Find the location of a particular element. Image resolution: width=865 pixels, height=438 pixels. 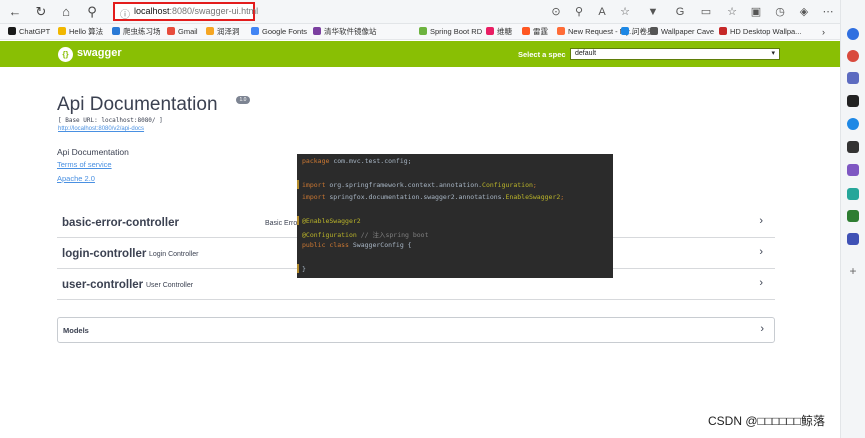

api-description: Api Documentation is located at coordinates (93, 152).